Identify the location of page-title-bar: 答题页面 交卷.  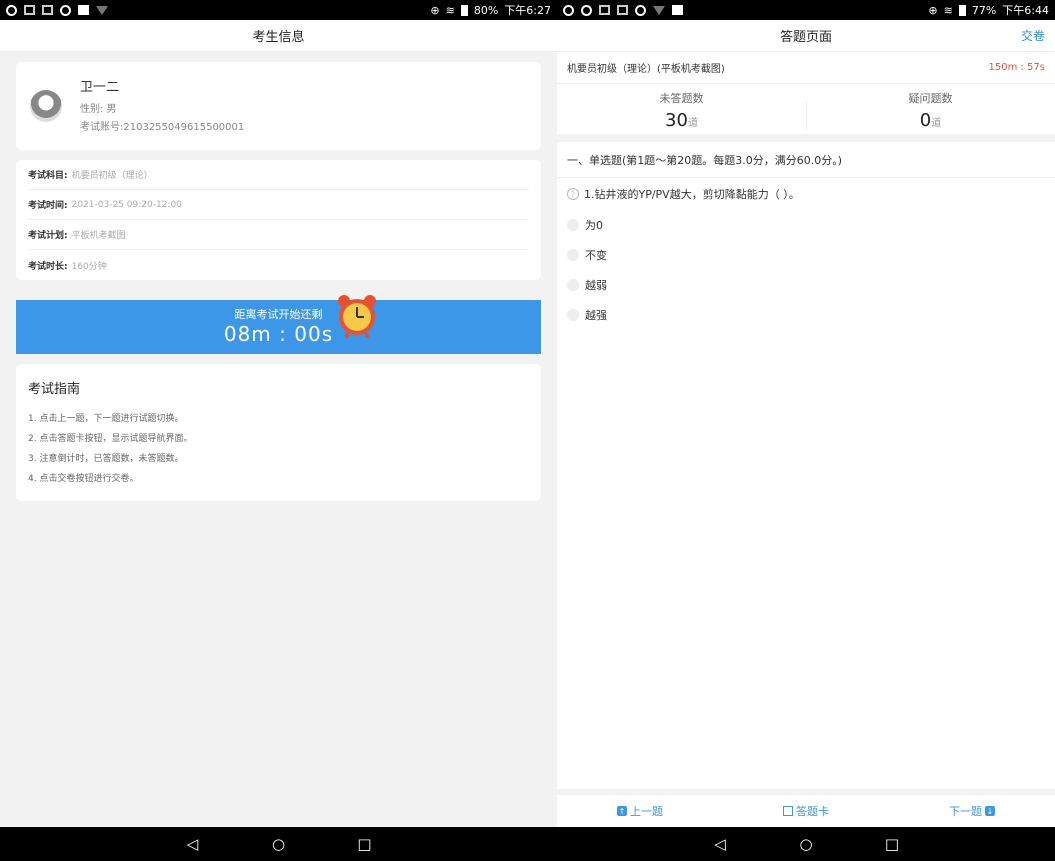
(806, 36).